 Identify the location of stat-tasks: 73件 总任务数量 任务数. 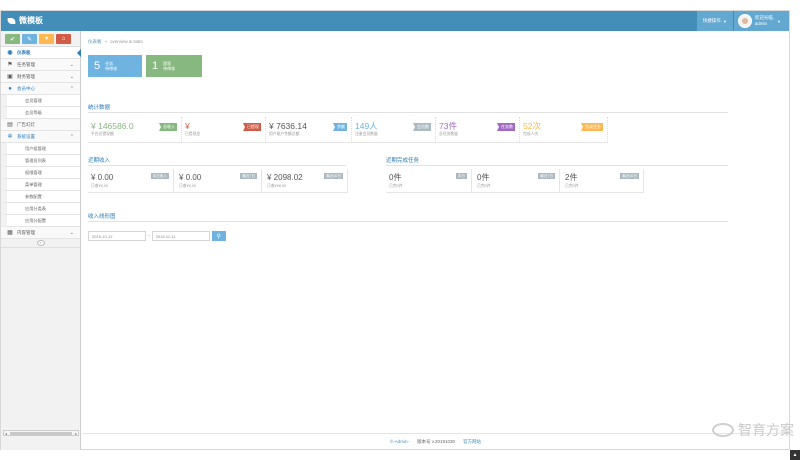
(478, 130).